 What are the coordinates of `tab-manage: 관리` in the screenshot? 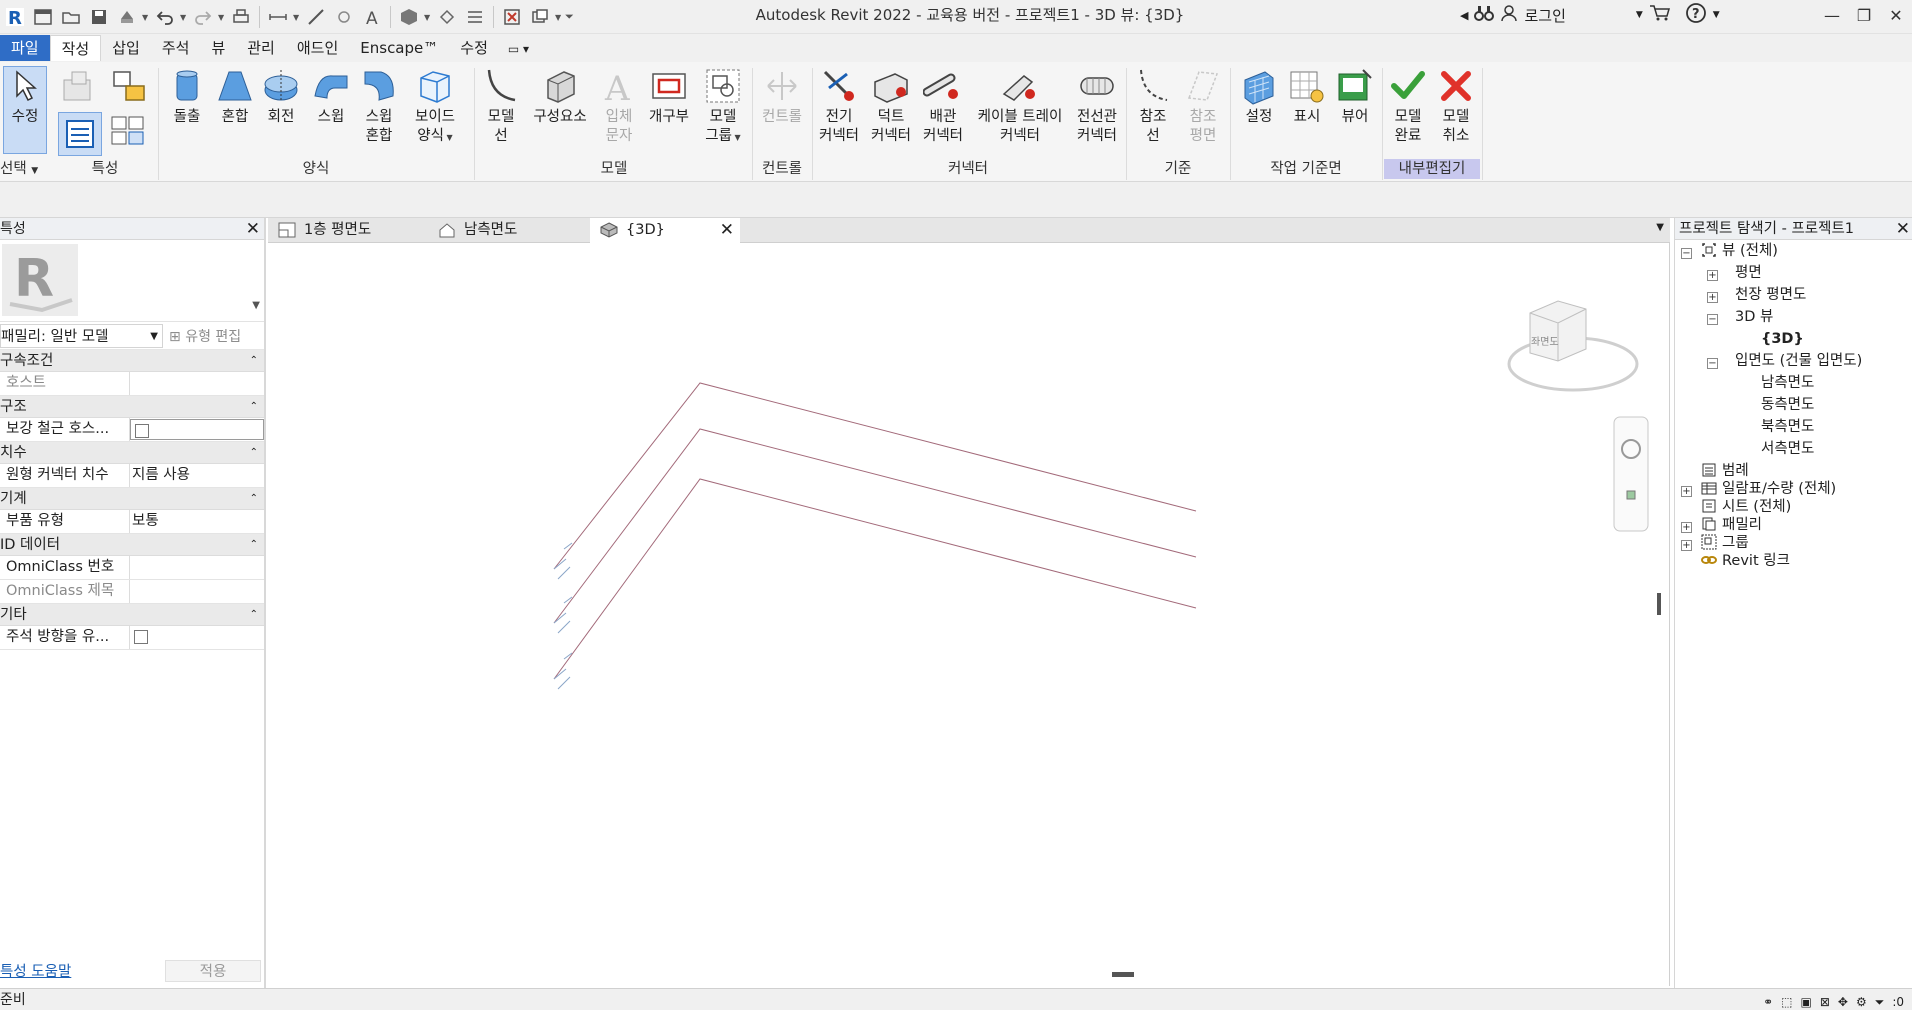 It's located at (261, 48).